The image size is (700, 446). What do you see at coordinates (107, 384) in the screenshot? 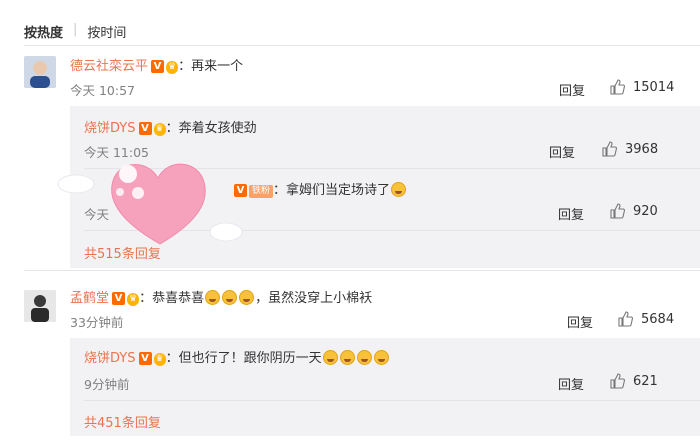
I see `sub-reply-time: 9分钟前` at bounding box center [107, 384].